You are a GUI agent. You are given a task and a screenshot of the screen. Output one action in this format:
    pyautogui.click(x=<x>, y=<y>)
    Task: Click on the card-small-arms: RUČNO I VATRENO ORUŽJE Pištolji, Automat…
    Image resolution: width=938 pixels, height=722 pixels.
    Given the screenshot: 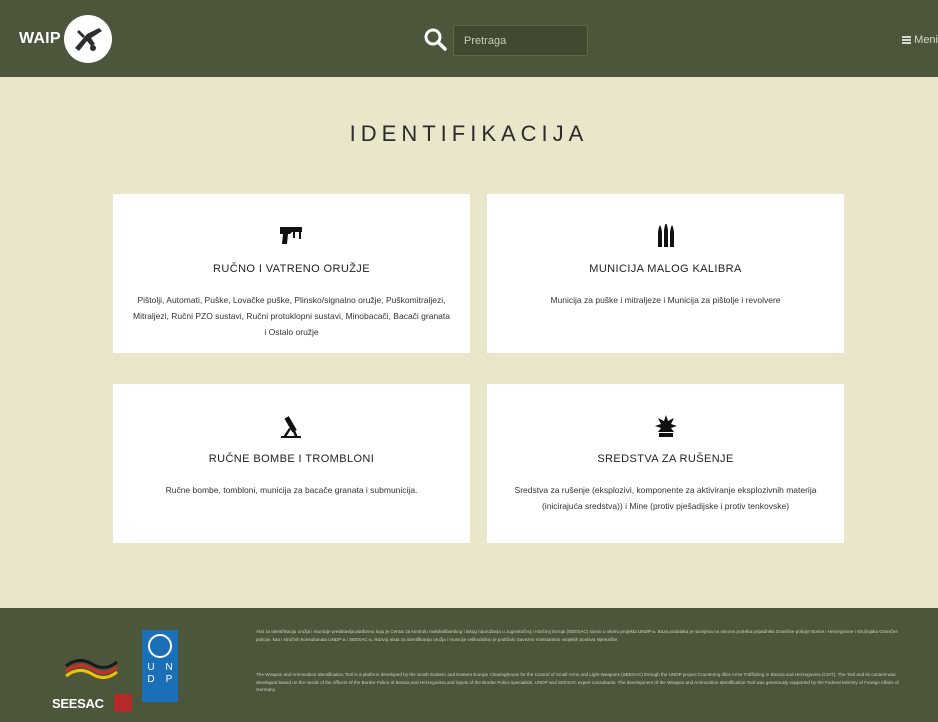 What is the action you would take?
    pyautogui.click(x=291, y=273)
    